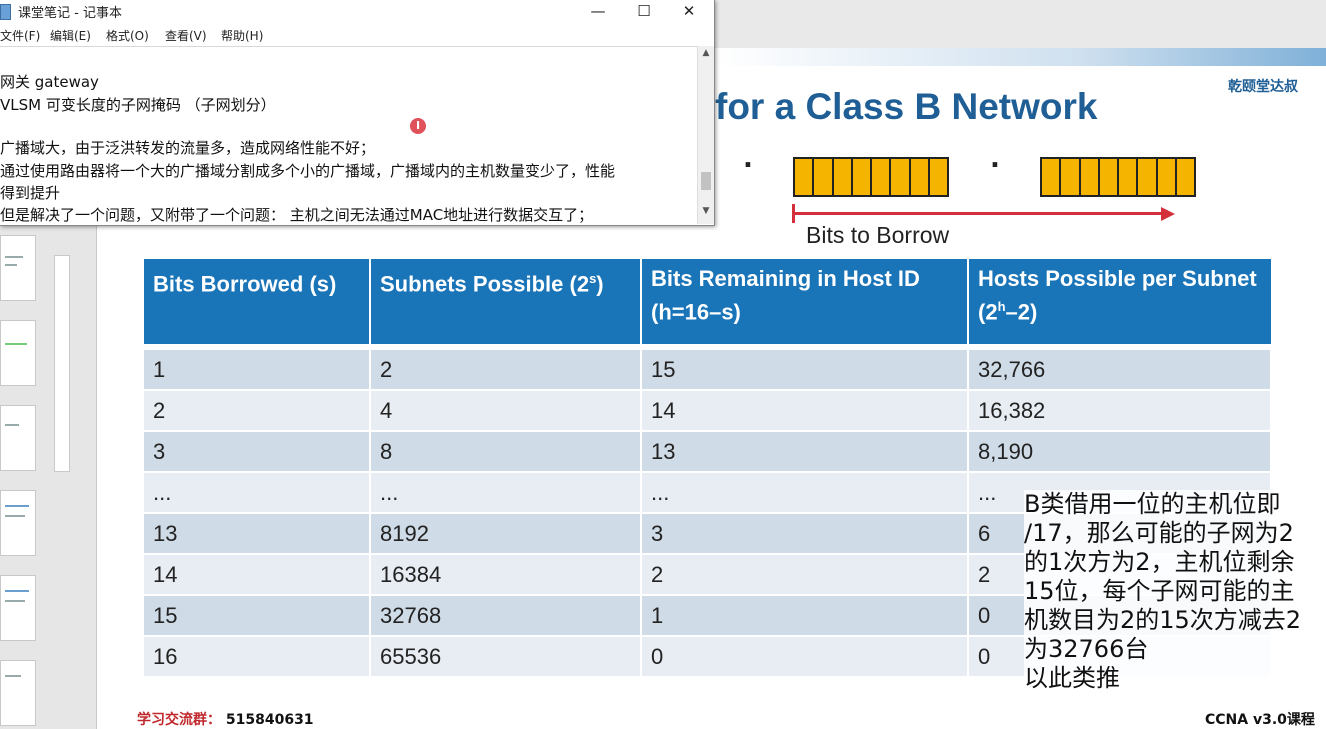 The height and width of the screenshot is (729, 1326). Describe the element at coordinates (138, 105) in the screenshot. I see `text-line: VLSM 可变长度的子网掩码 （子网划分）` at that location.